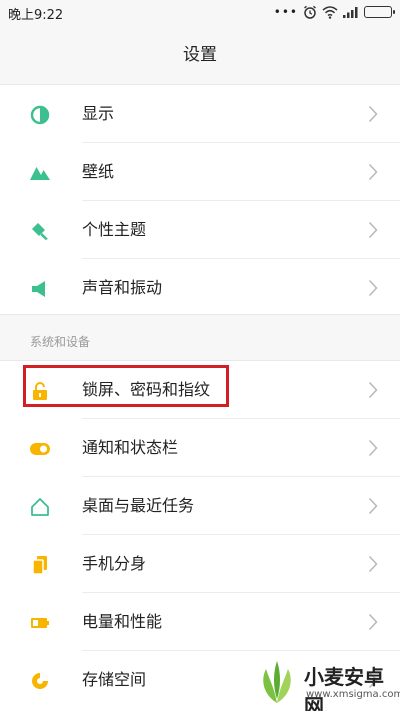 The image size is (400, 711). What do you see at coordinates (350, 12) in the screenshot?
I see `signal-icon` at bounding box center [350, 12].